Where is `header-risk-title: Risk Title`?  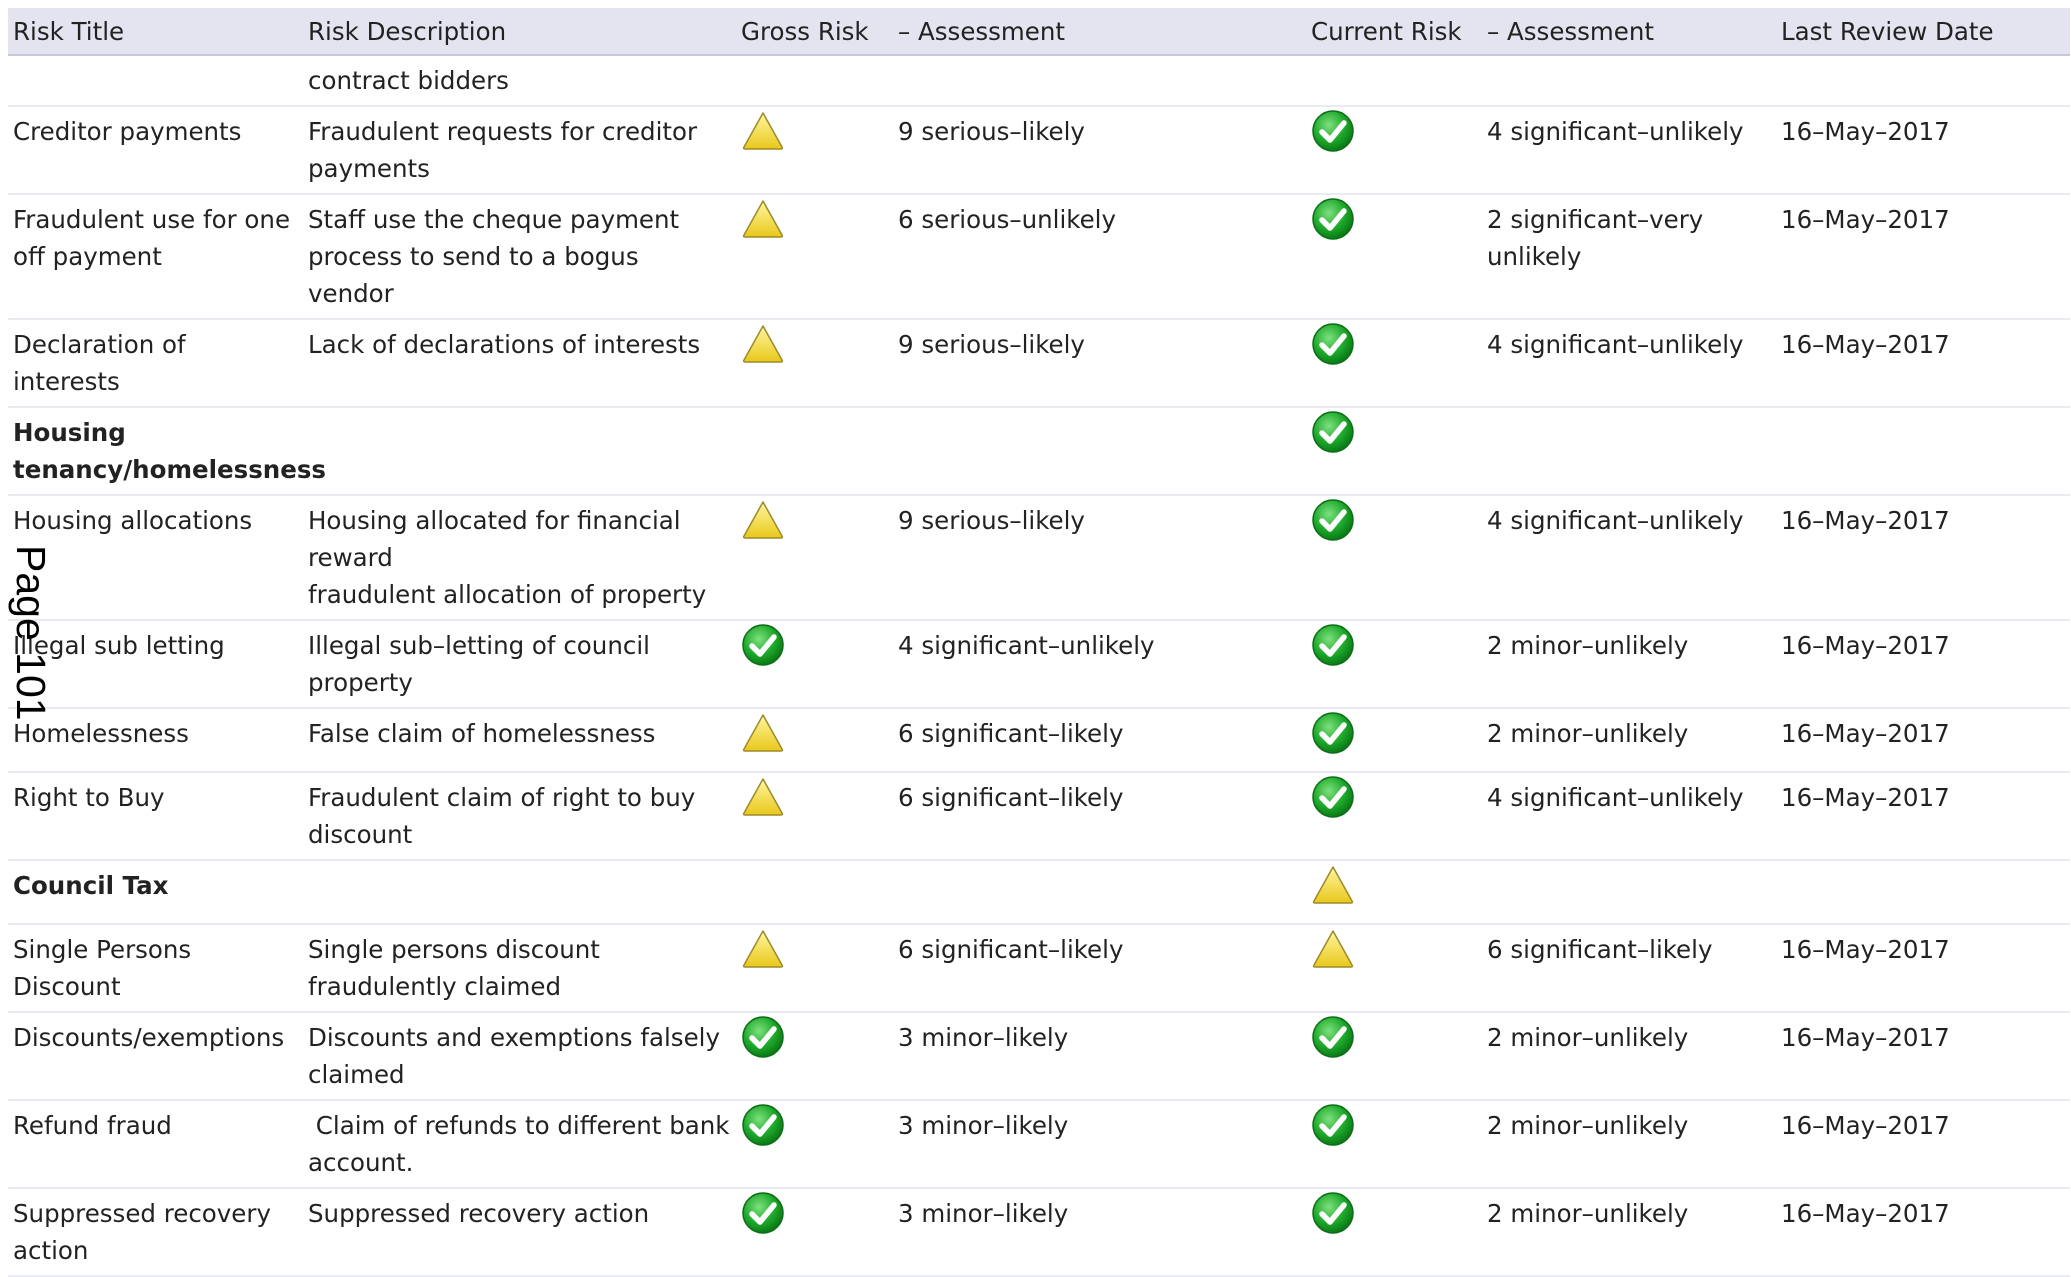 header-risk-title: Risk Title is located at coordinates (155, 32).